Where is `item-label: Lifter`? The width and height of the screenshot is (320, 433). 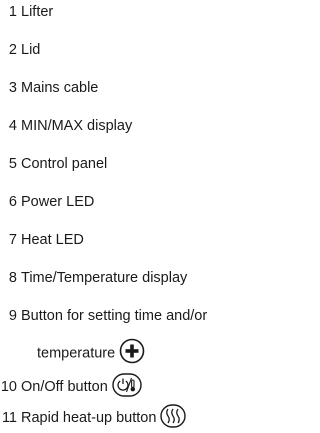 item-label: Lifter is located at coordinates (37, 12).